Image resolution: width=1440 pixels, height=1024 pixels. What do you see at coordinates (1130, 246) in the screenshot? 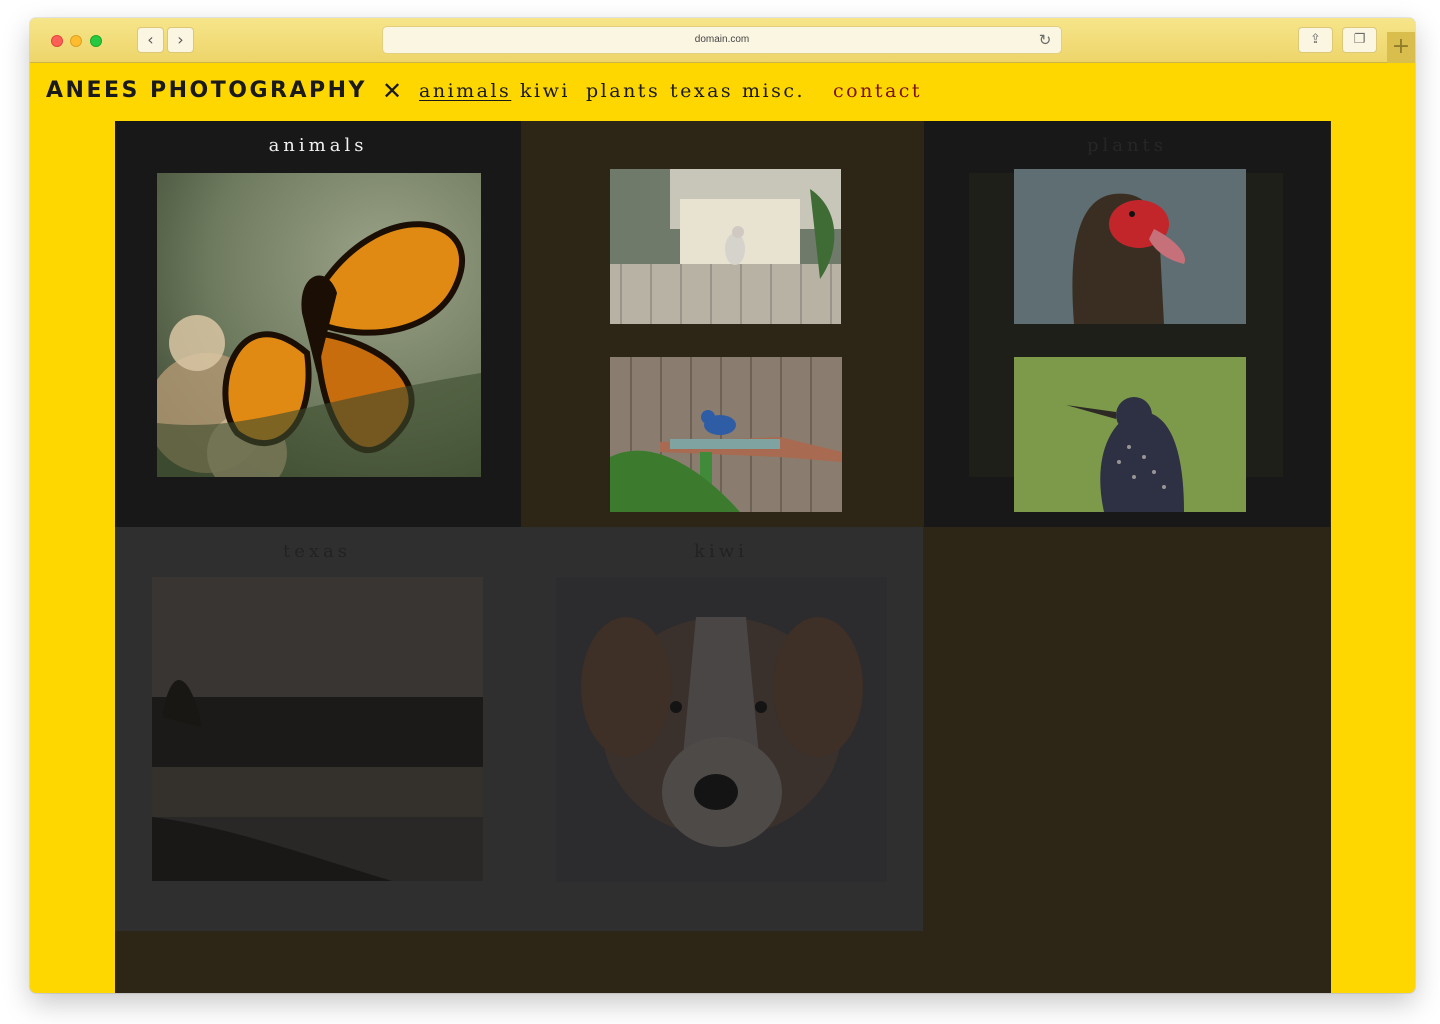
I see `muscovy-duck-photo` at bounding box center [1130, 246].